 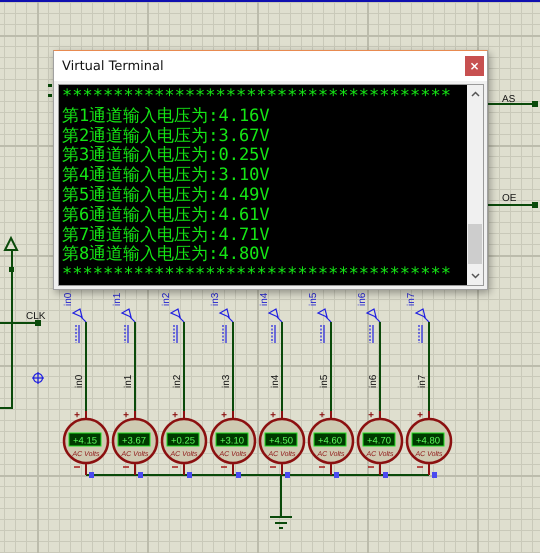 I want to click on terminal-line: 第3通道输入电压为:0.25V, so click(x=166, y=156).